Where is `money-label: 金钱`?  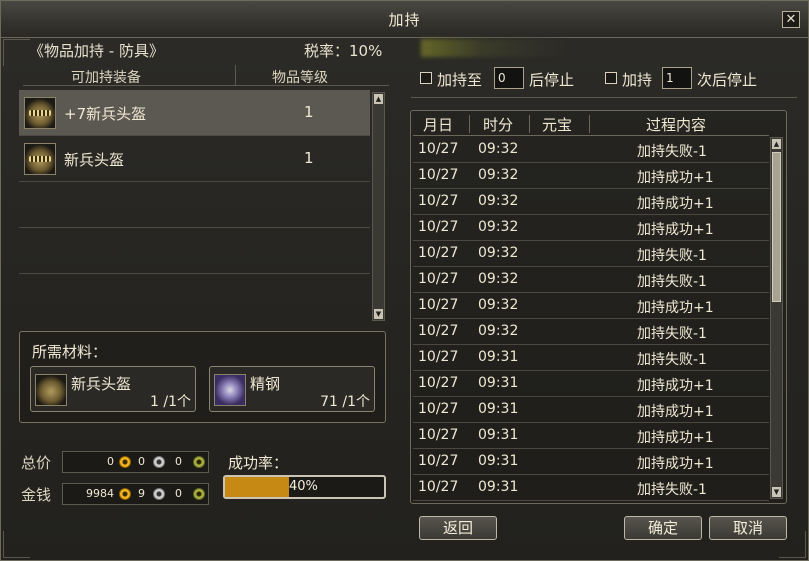 money-label: 金钱 is located at coordinates (36, 495).